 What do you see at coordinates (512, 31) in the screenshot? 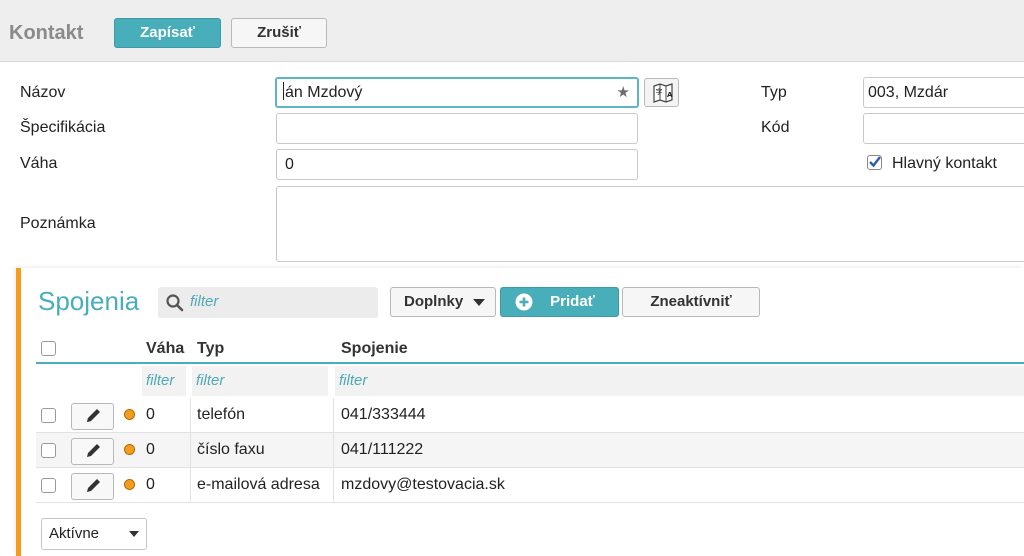
I see `toolbar: Kontakt Zapísať Zrušiť` at bounding box center [512, 31].